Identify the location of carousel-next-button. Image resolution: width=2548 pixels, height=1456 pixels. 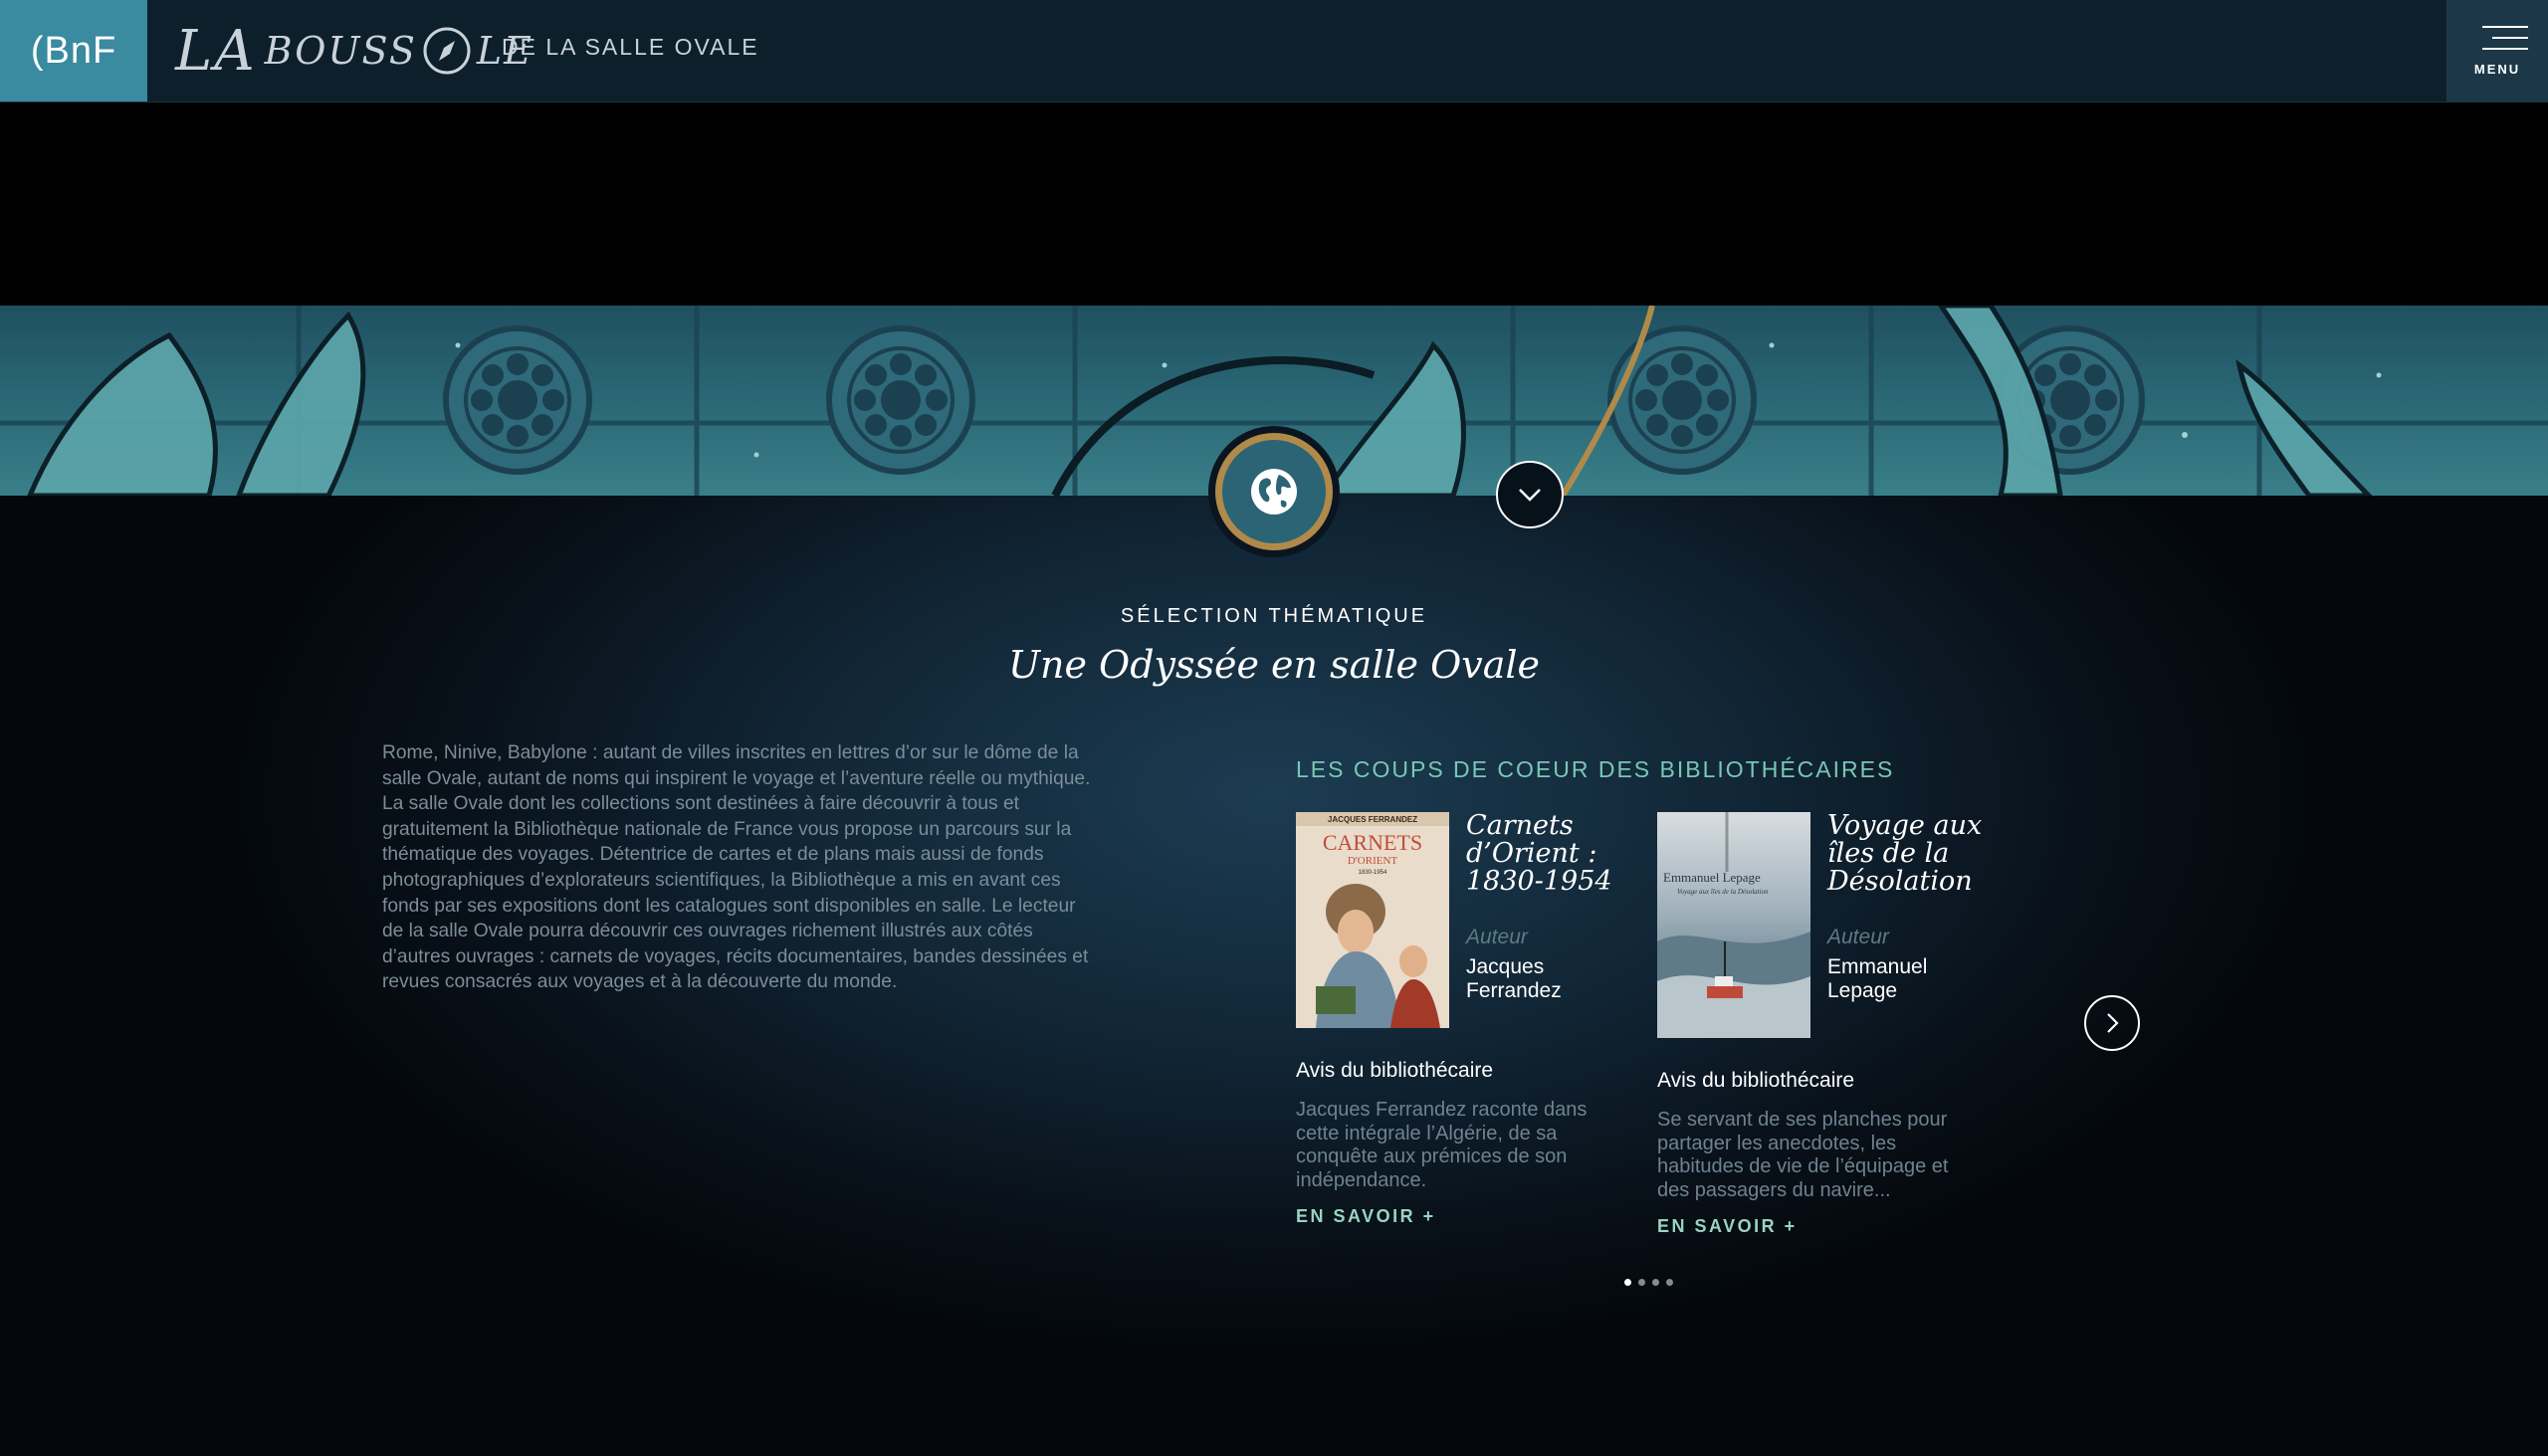
(2112, 1023).